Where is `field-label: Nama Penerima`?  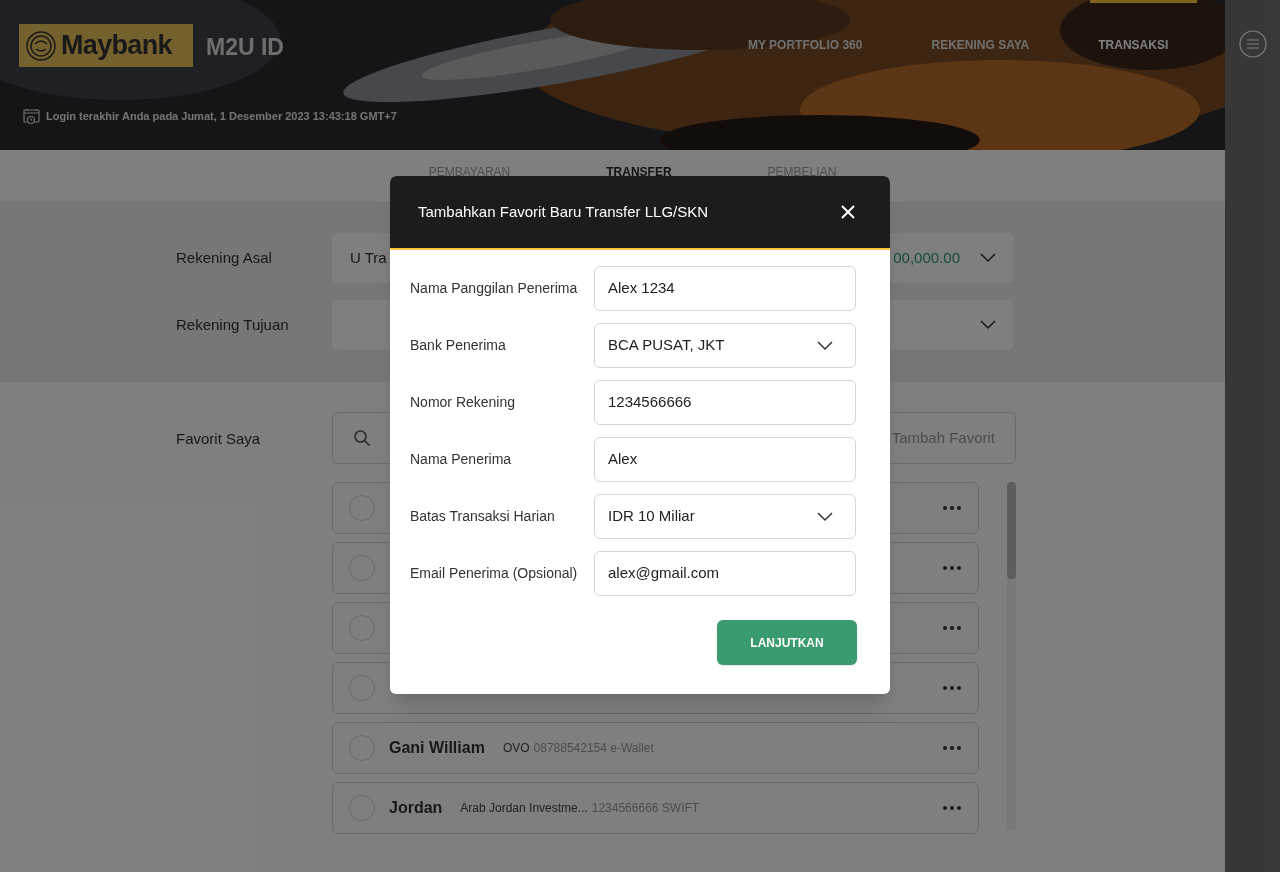 field-label: Nama Penerima is located at coordinates (461, 459).